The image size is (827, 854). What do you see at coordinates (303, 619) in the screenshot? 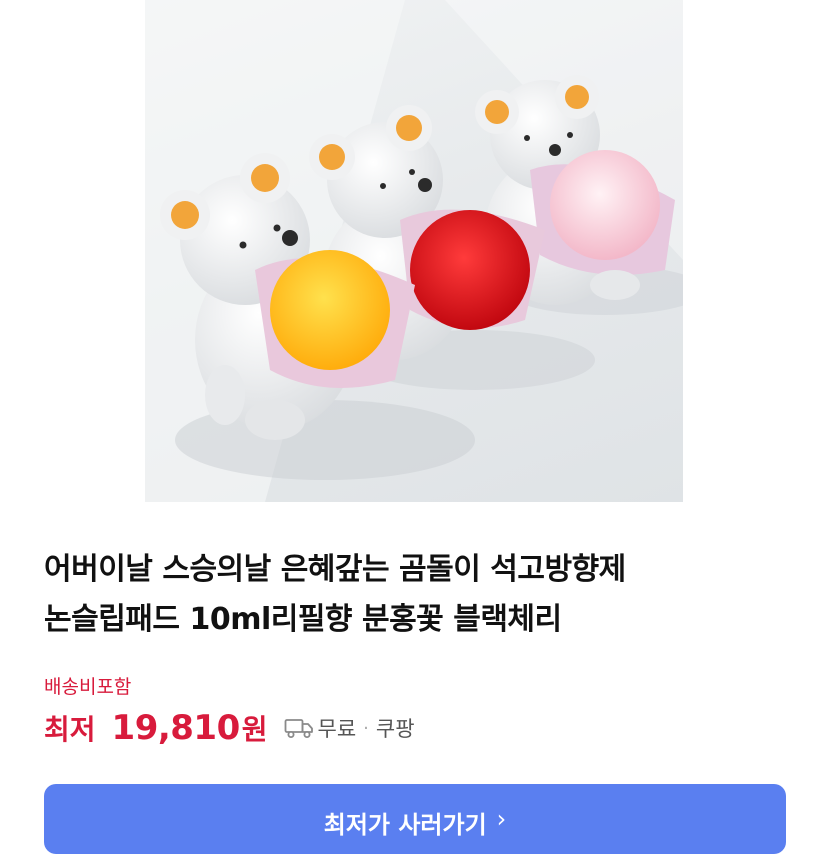
I see `product-title-line2: 논슬립패드 10ml리필향 분홍꽃 블랙체리` at bounding box center [303, 619].